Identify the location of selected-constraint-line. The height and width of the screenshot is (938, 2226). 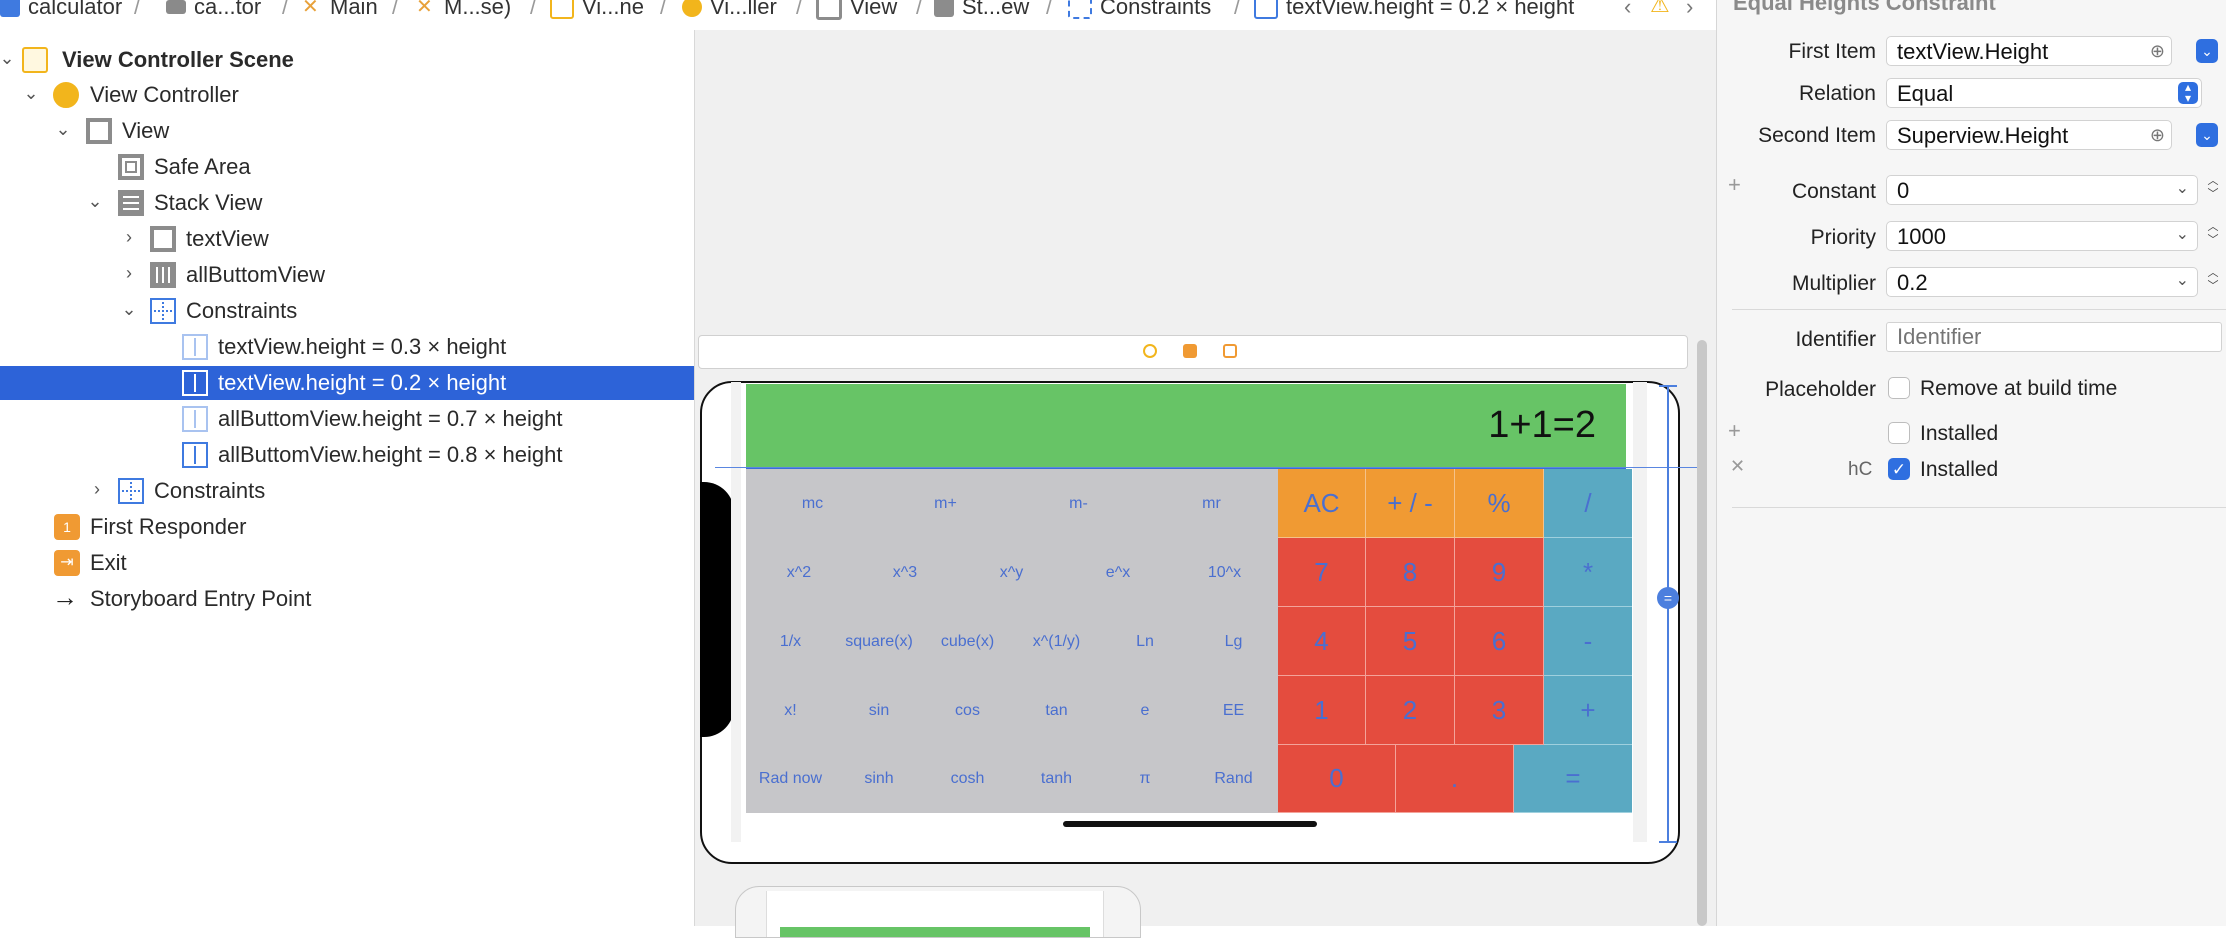
(1668, 614).